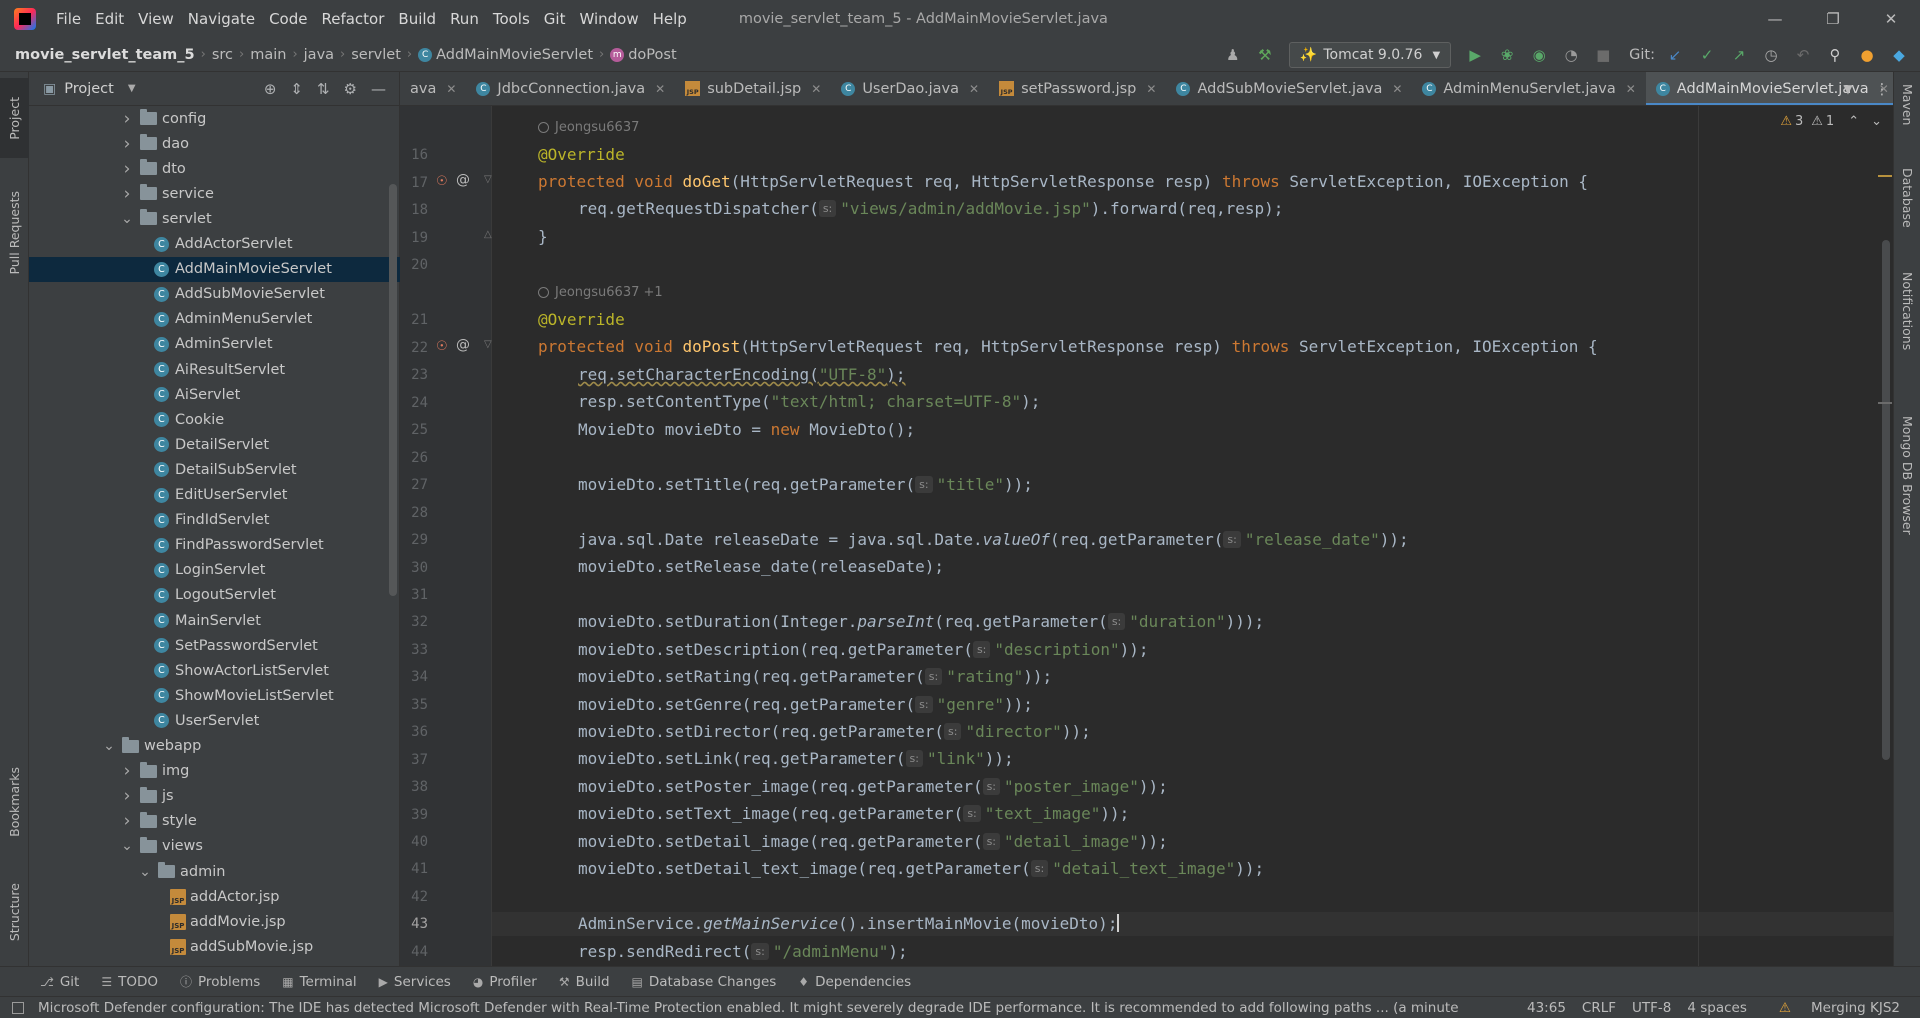 Image resolution: width=1920 pixels, height=1018 pixels. What do you see at coordinates (222, 55) in the screenshot?
I see `breadcrumb-src: src` at bounding box center [222, 55].